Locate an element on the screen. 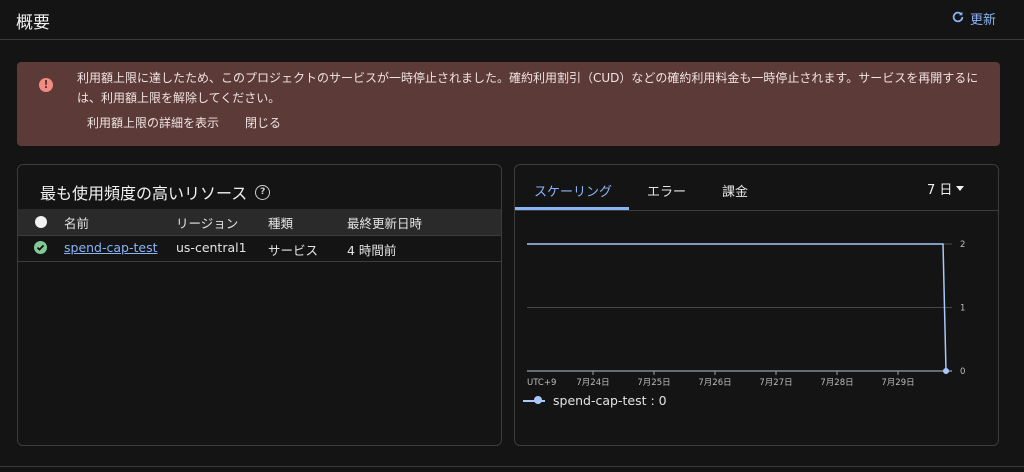  x-tick-label: 7月26日 is located at coordinates (714, 383).